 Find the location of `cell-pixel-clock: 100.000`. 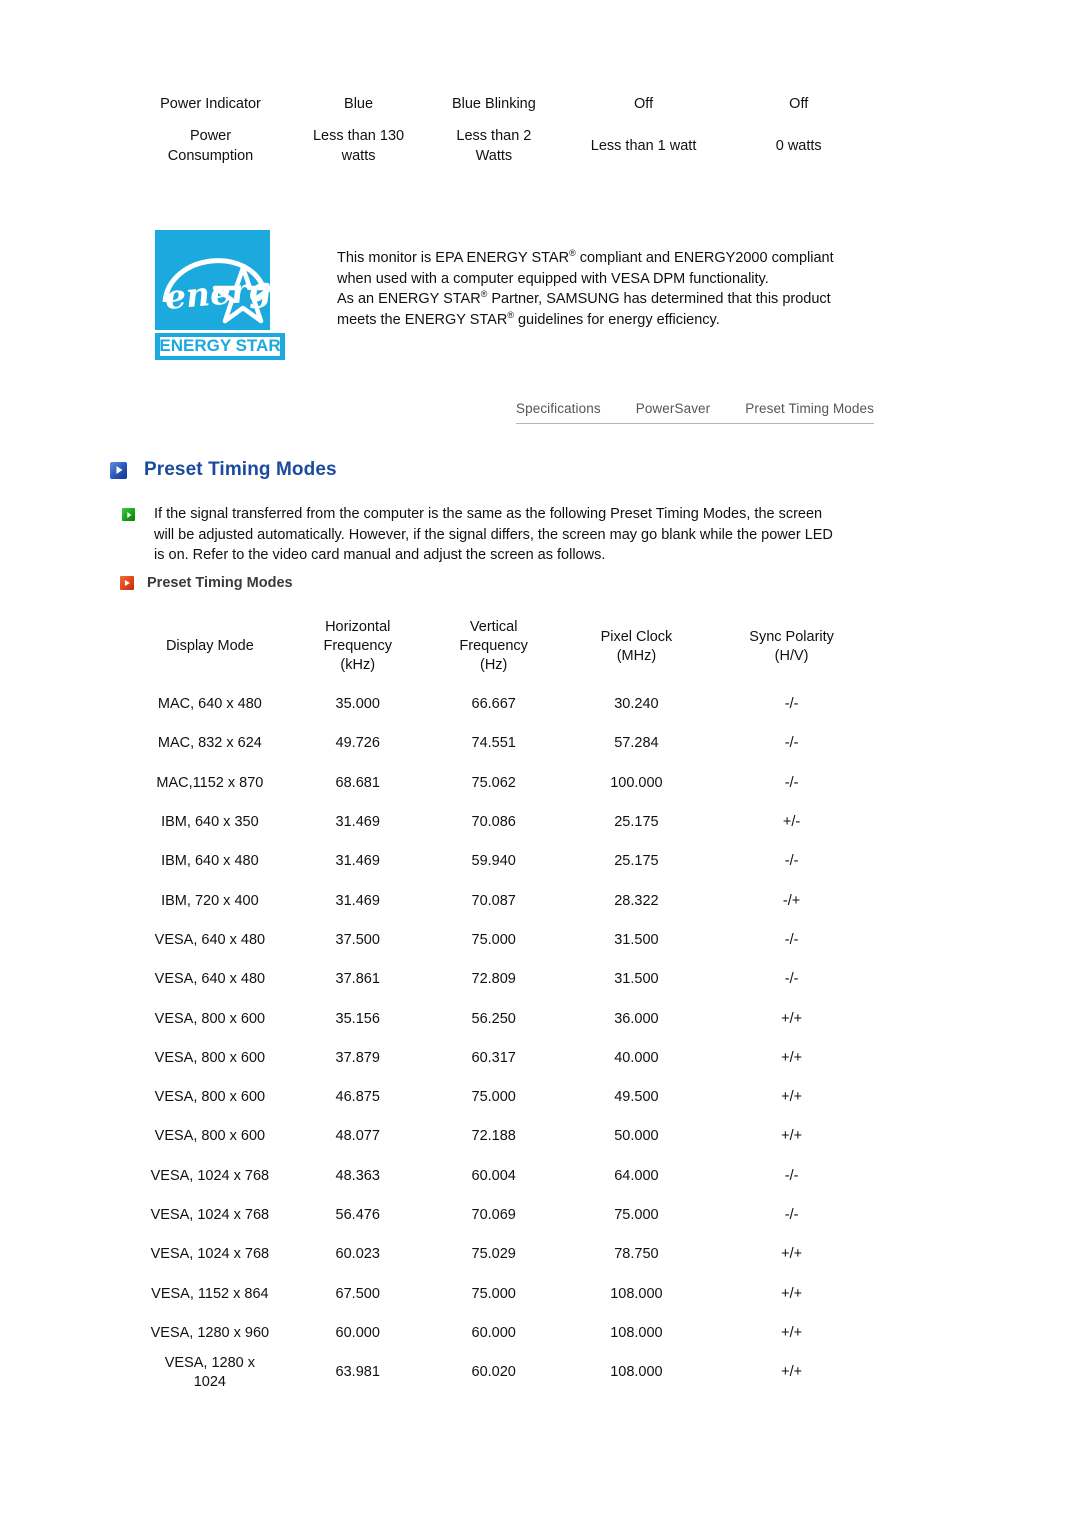

cell-pixel-clock: 100.000 is located at coordinates (636, 782).